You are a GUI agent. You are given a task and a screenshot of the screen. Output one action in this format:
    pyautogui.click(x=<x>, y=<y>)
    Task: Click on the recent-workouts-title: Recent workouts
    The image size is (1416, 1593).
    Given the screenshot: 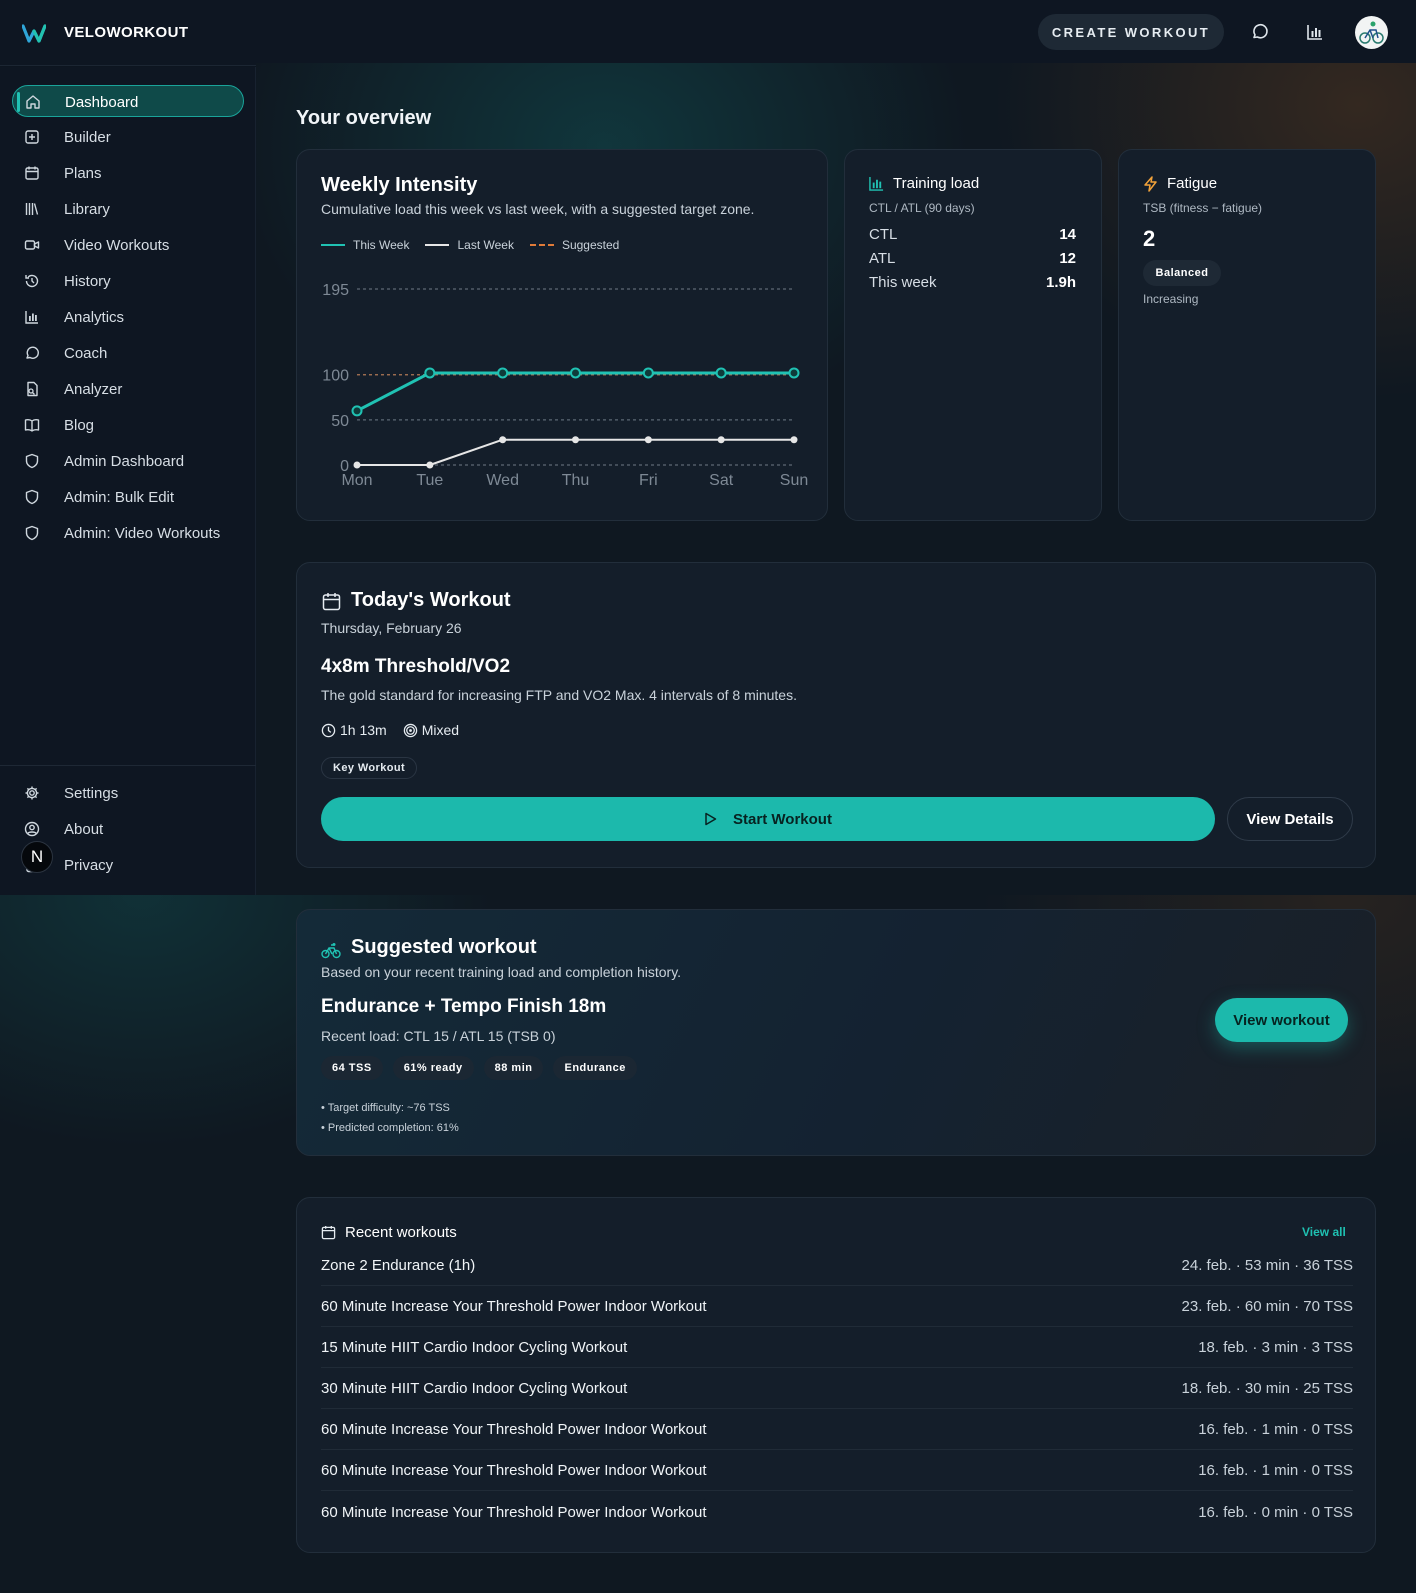 What is the action you would take?
    pyautogui.click(x=401, y=1232)
    